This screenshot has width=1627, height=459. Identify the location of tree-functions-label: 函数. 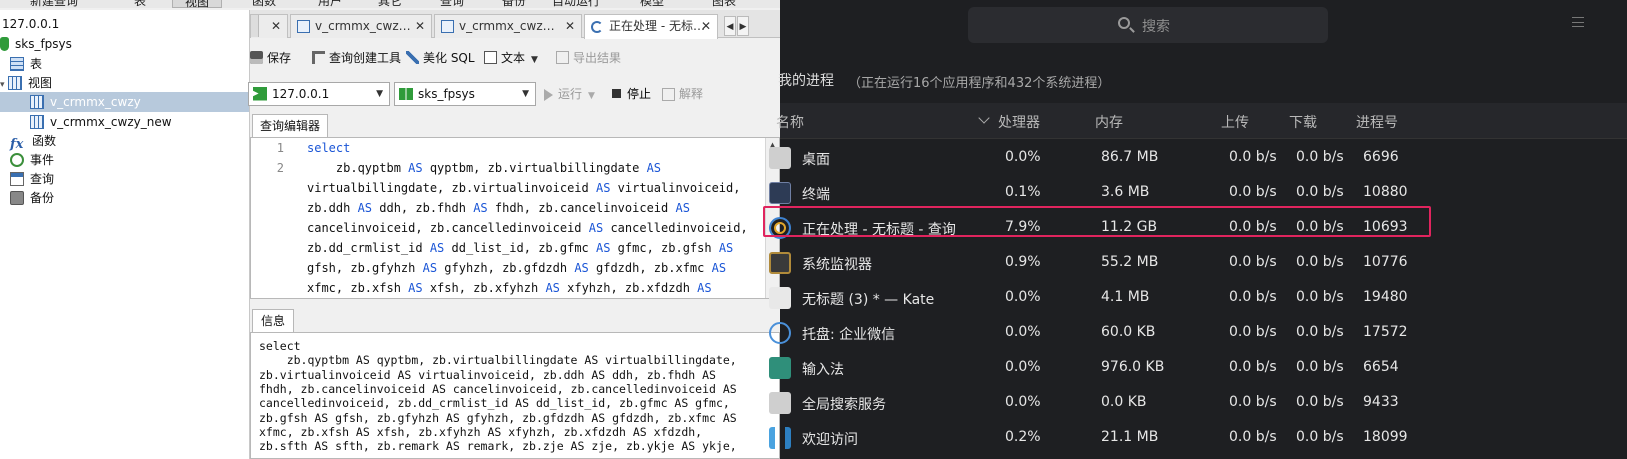
(44, 141).